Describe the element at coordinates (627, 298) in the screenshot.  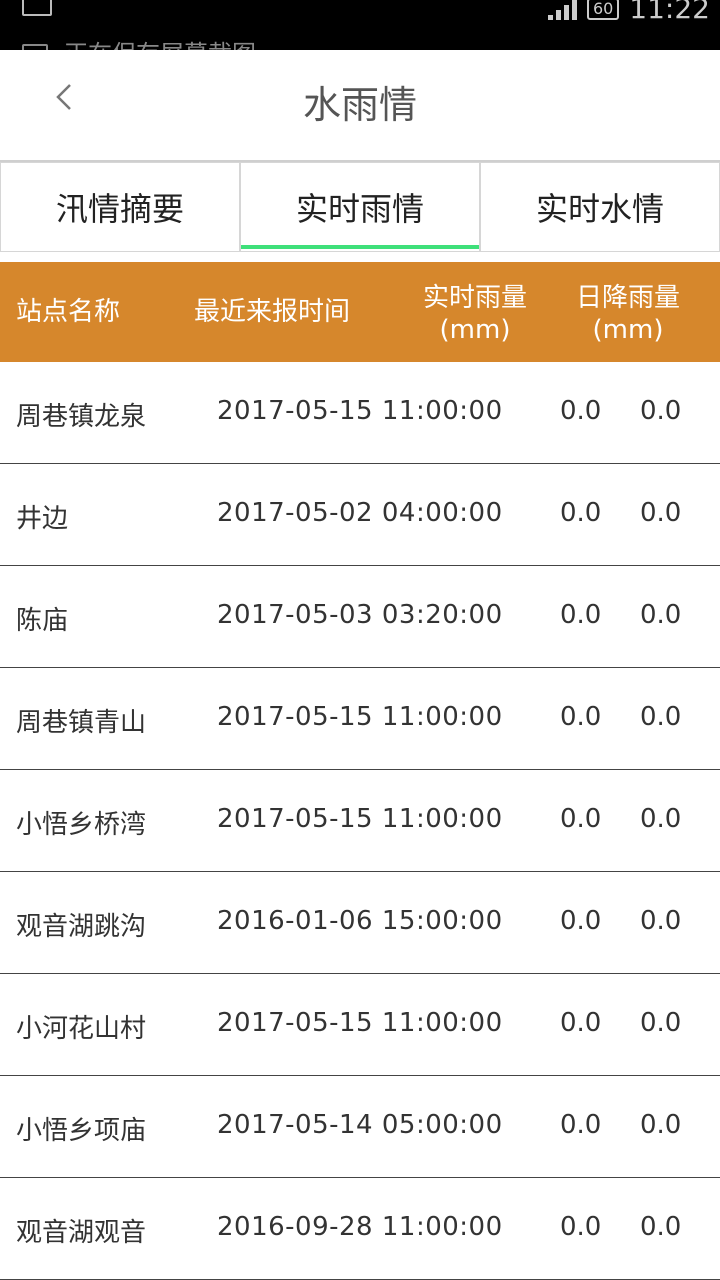
I see `column-header-daily-label: 日降雨量` at that location.